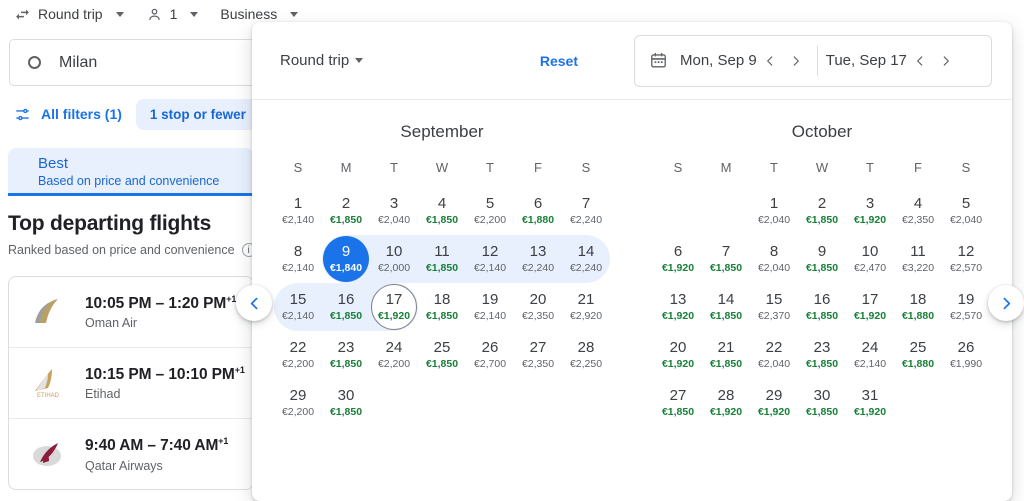  I want to click on chevron-left-icon, so click(769, 60).